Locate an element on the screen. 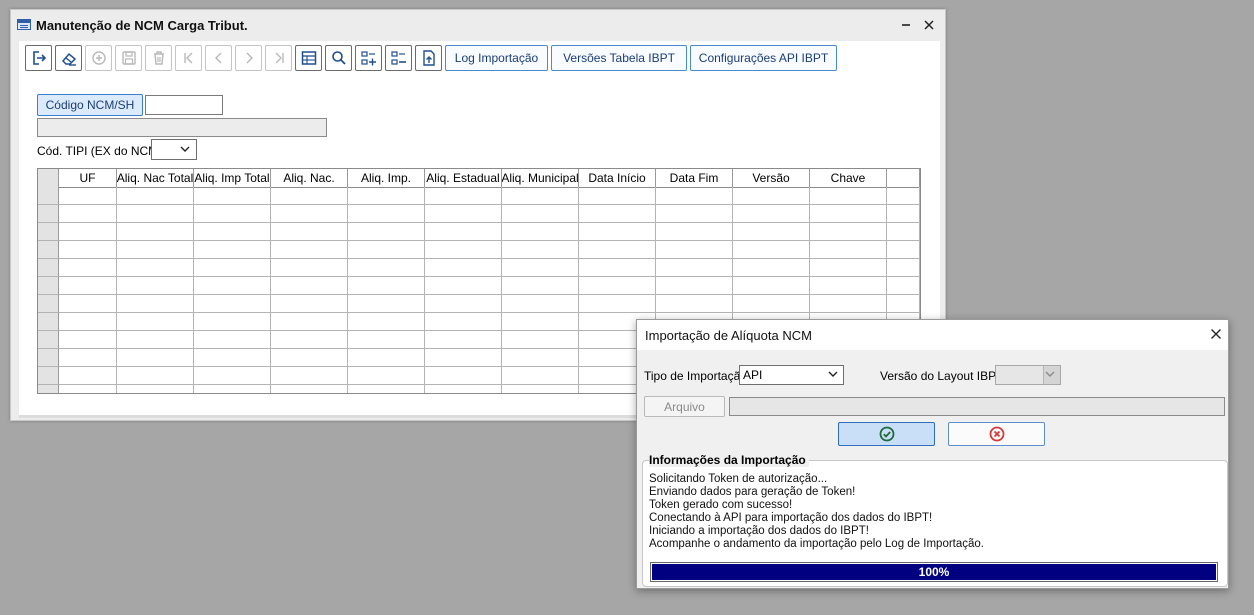 The width and height of the screenshot is (1254, 615). add-button is located at coordinates (98, 58).